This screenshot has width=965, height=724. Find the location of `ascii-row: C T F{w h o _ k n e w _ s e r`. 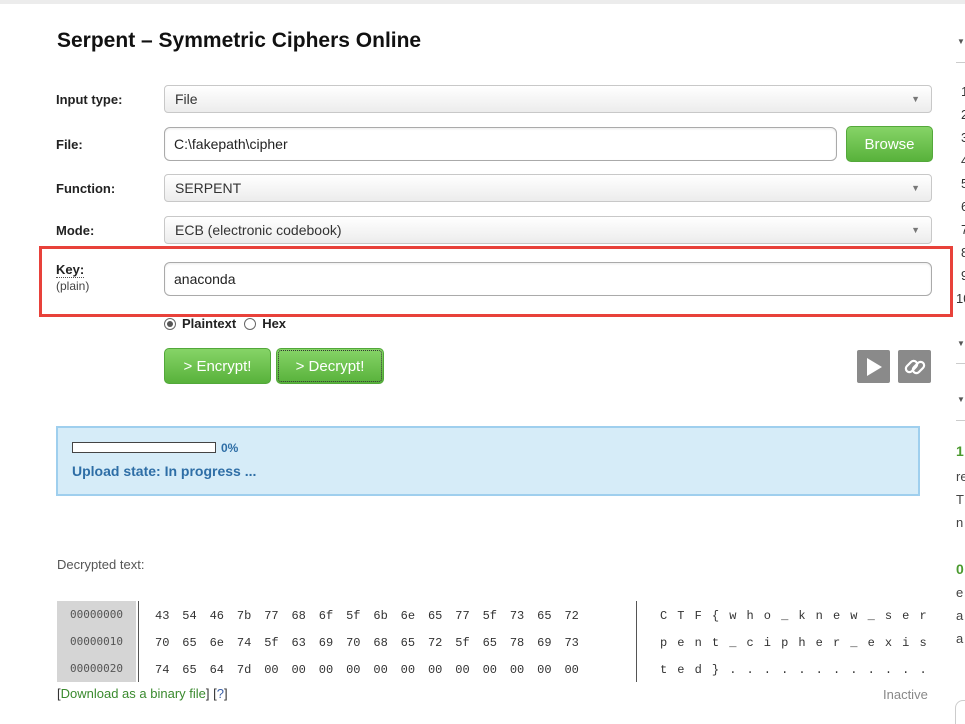

ascii-row: C T F{w h o _ k n e w _ s e r is located at coordinates (805, 614).